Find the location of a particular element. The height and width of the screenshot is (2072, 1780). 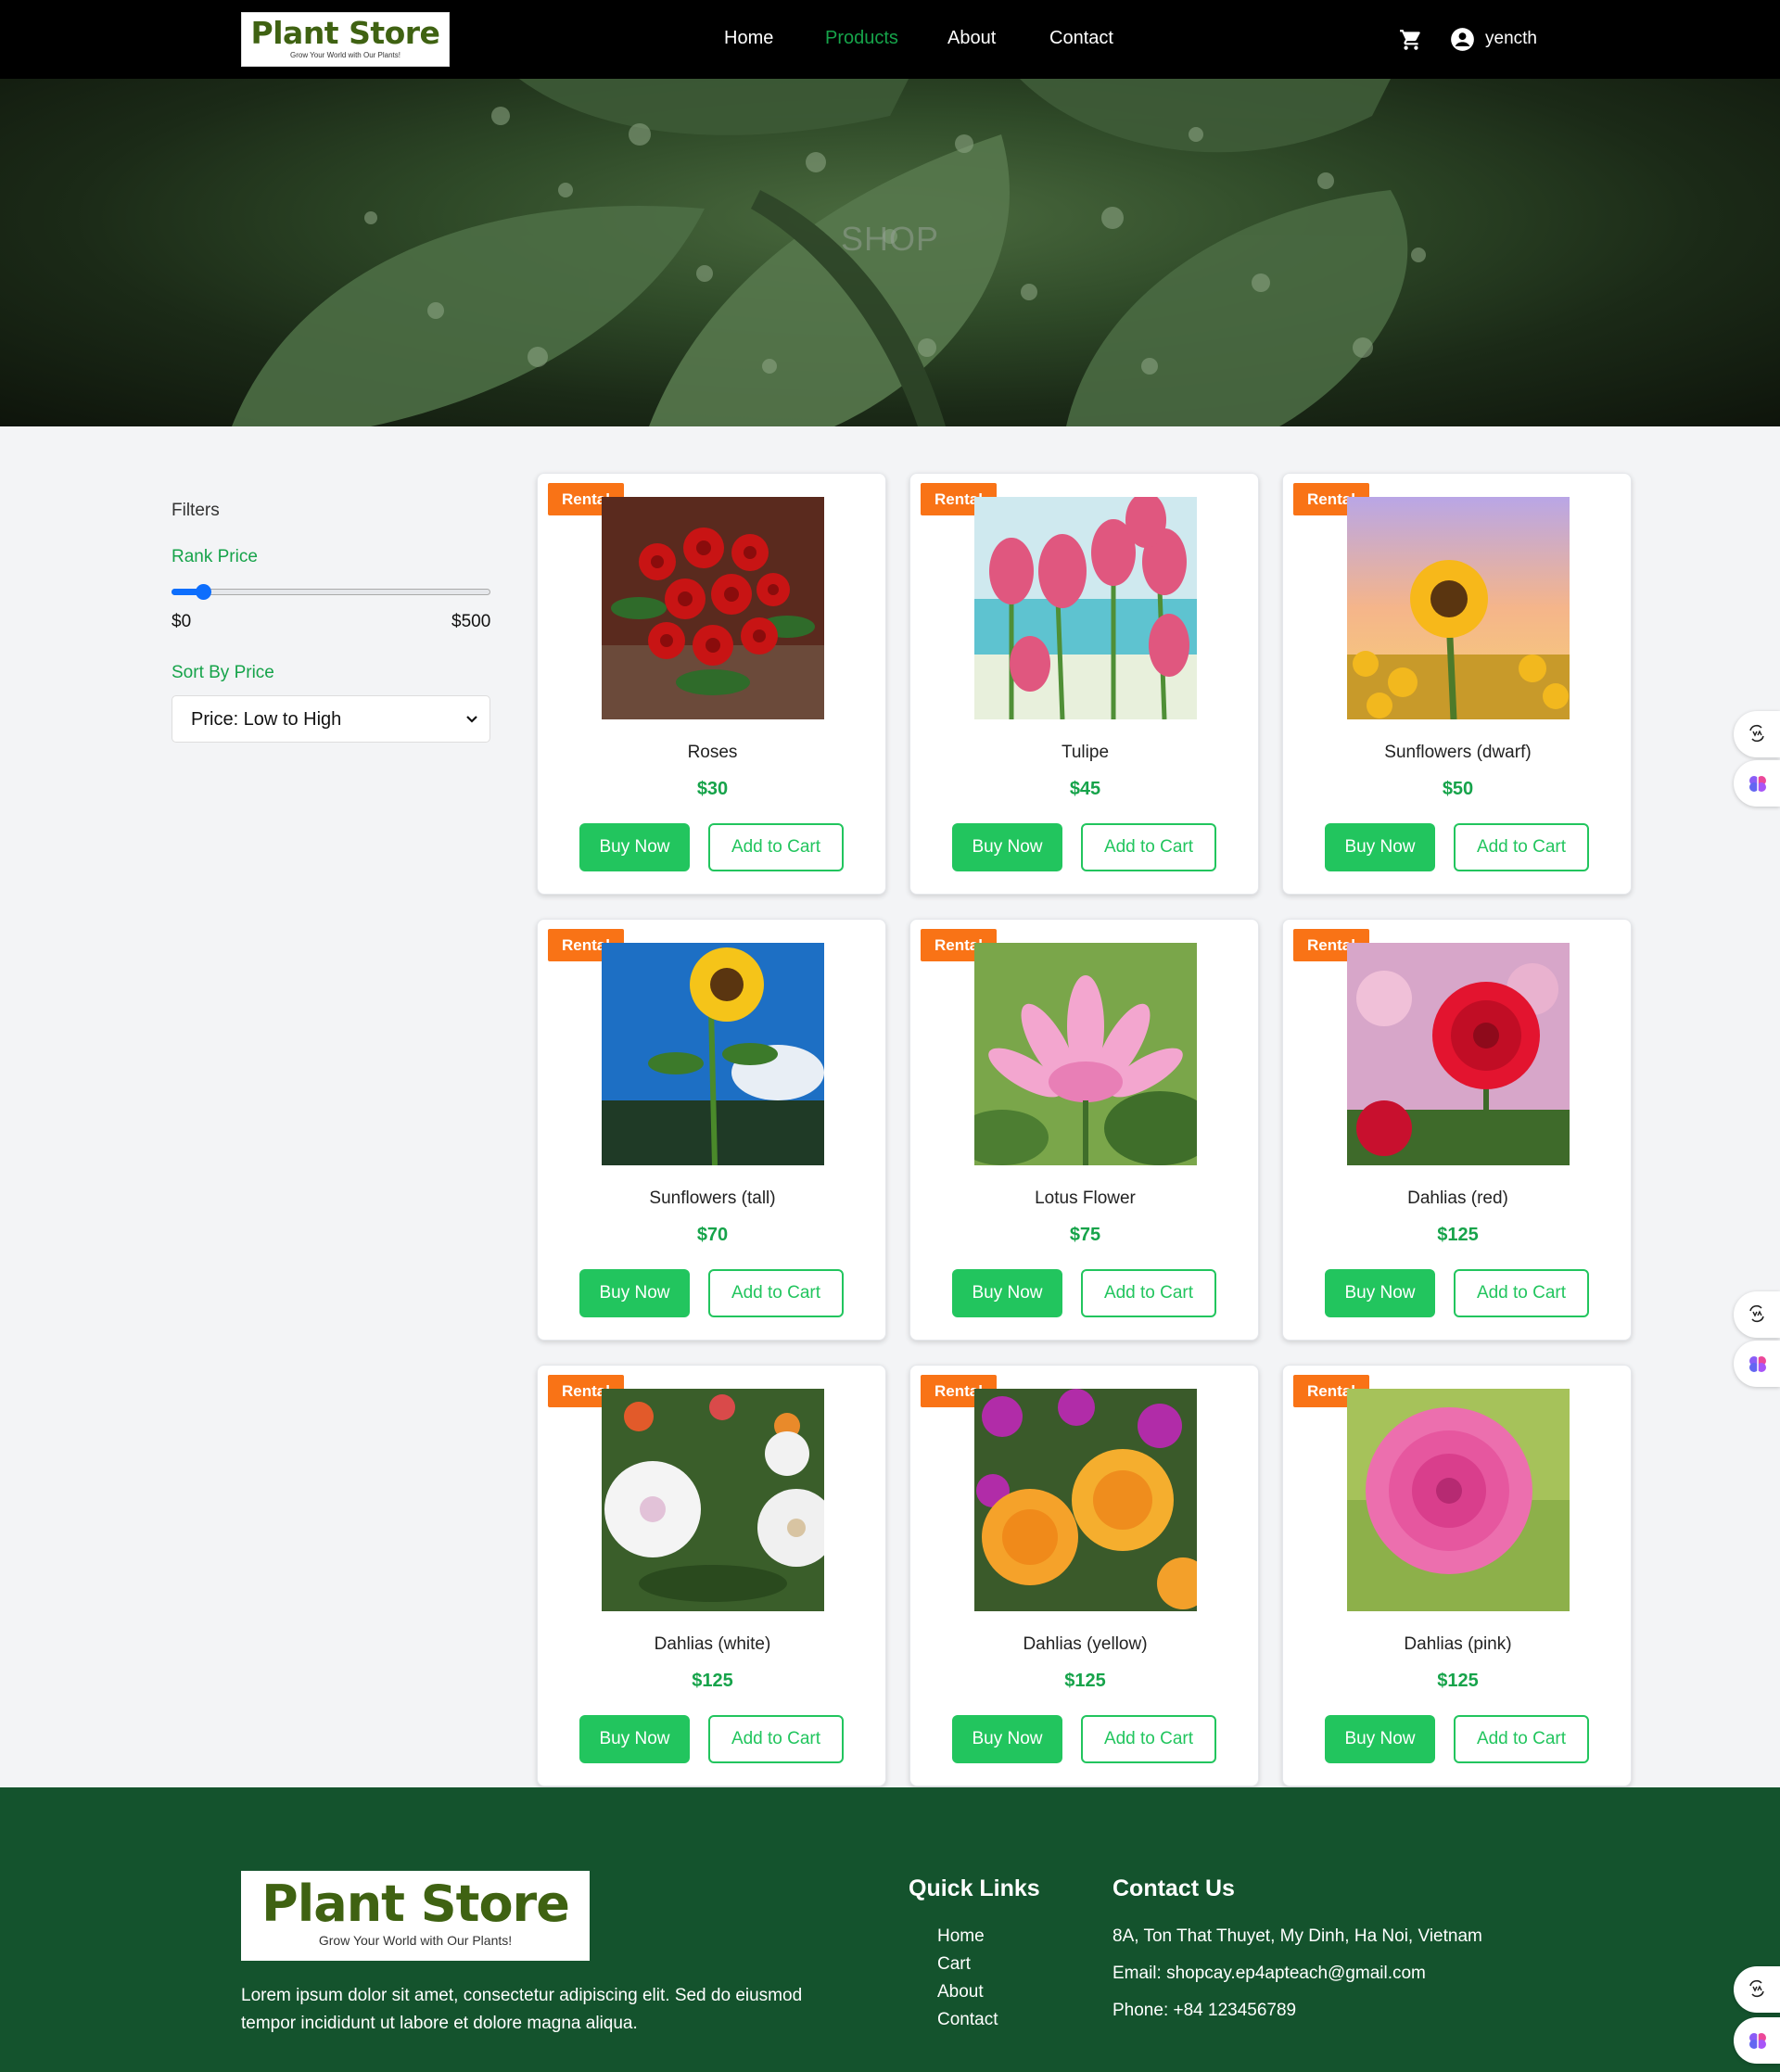

sort-select: Price: Low to High is located at coordinates (331, 719).